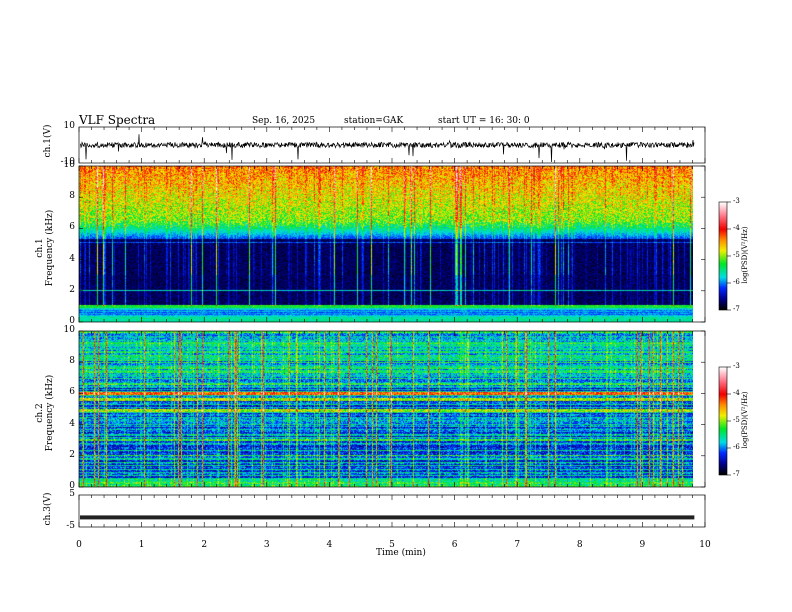 This screenshot has width=792, height=612. What do you see at coordinates (72, 494) in the screenshot?
I see `y-tick-label: 5` at bounding box center [72, 494].